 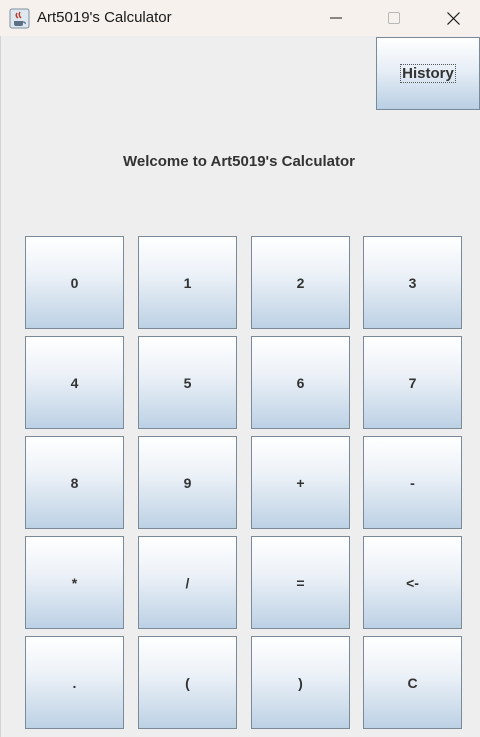 I want to click on key-7: 7, so click(x=412, y=382).